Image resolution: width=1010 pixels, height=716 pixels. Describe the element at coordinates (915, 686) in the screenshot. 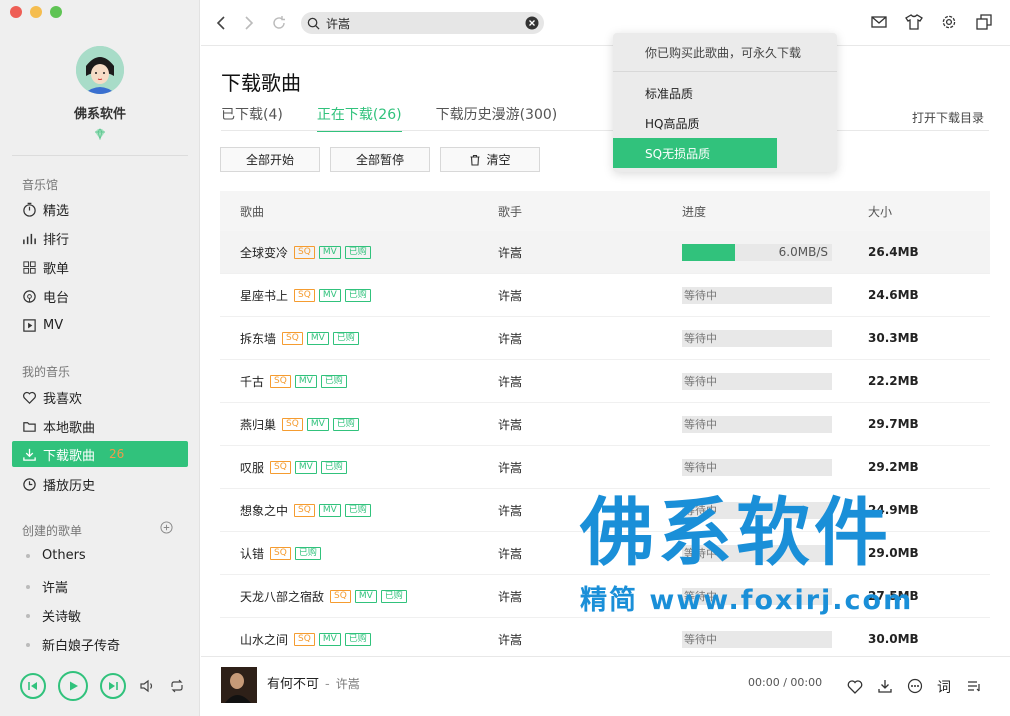

I see `more-icon` at that location.